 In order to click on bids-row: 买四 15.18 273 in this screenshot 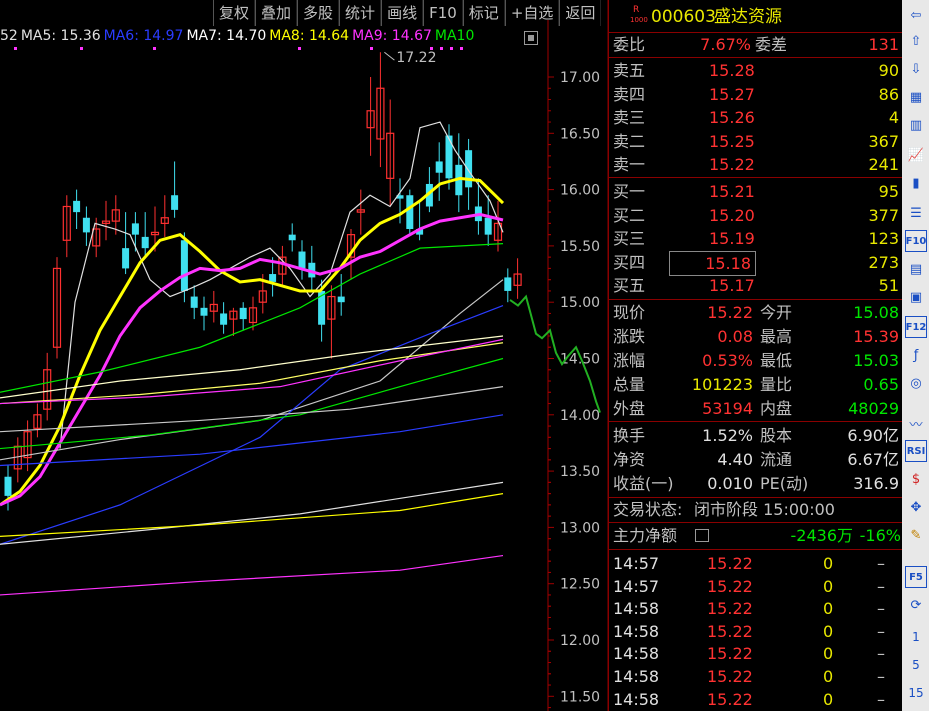, I will do `click(756, 263)`.